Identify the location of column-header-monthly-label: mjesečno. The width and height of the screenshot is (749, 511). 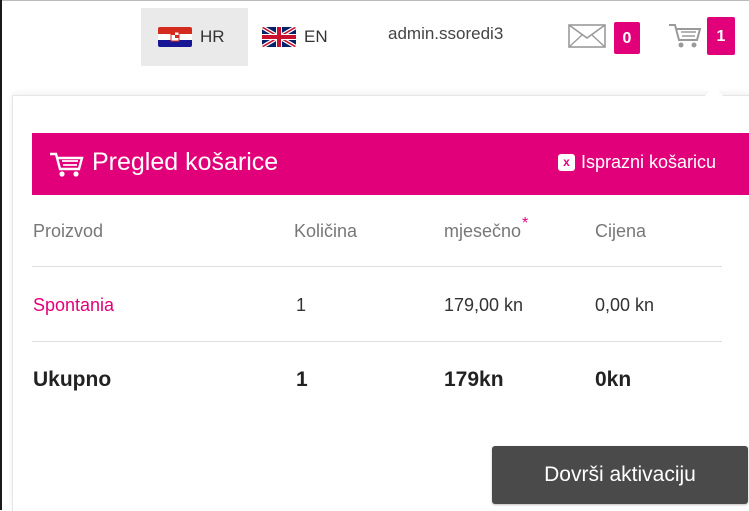
(483, 231).